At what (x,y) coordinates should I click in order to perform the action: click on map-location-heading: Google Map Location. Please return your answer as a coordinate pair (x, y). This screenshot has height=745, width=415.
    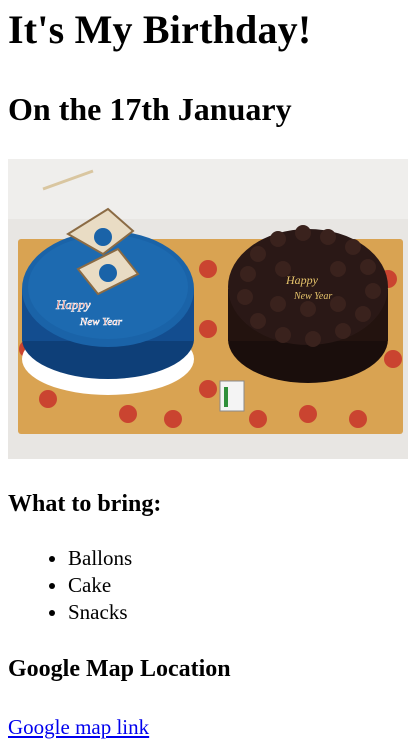
    Looking at the image, I should click on (119, 669).